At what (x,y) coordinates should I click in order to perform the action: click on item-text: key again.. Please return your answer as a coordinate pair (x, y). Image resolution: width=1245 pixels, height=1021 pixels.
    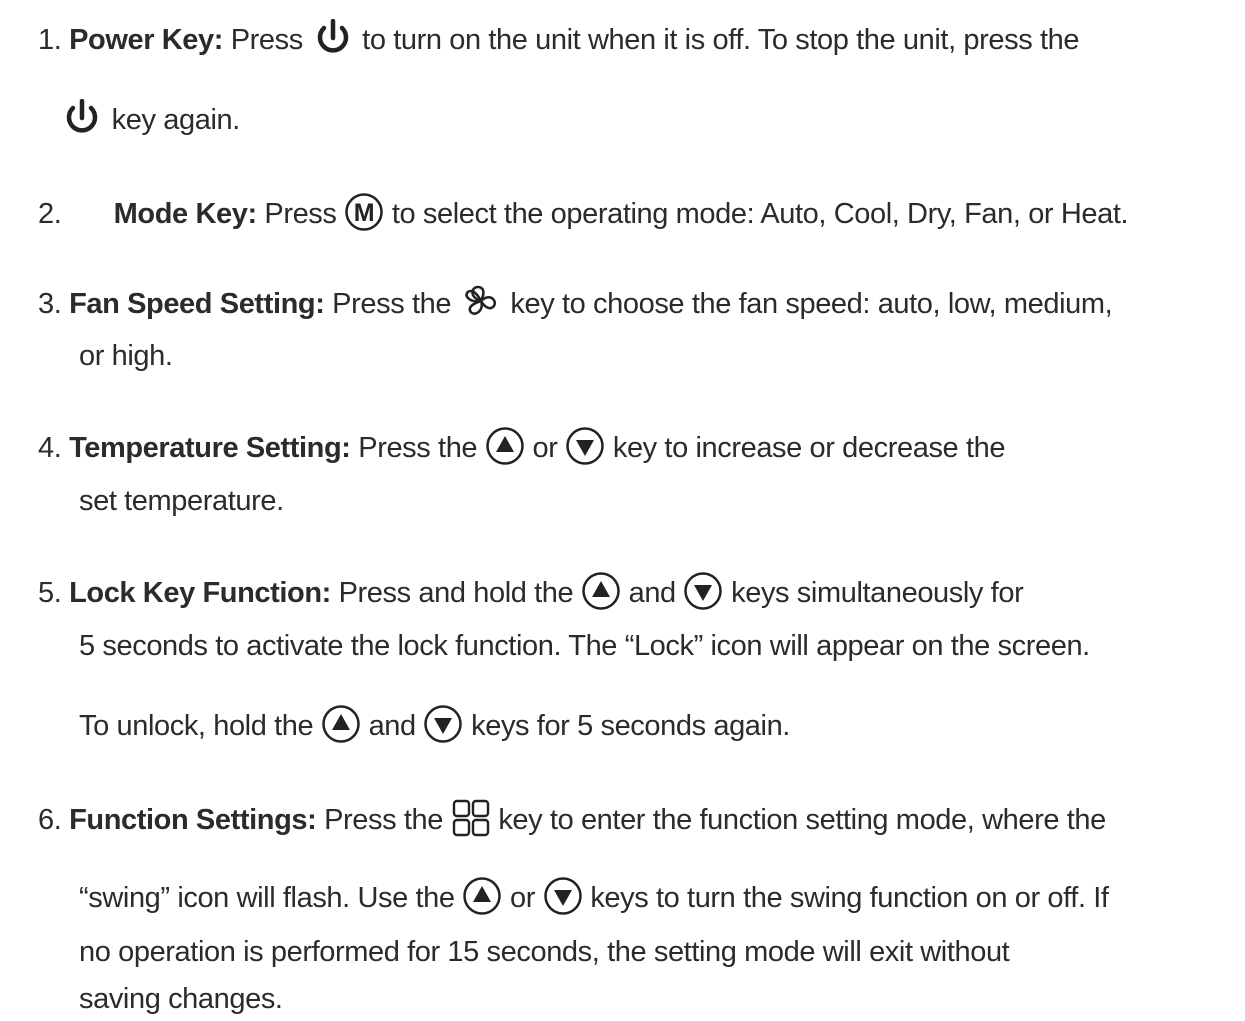
    Looking at the image, I should click on (176, 120).